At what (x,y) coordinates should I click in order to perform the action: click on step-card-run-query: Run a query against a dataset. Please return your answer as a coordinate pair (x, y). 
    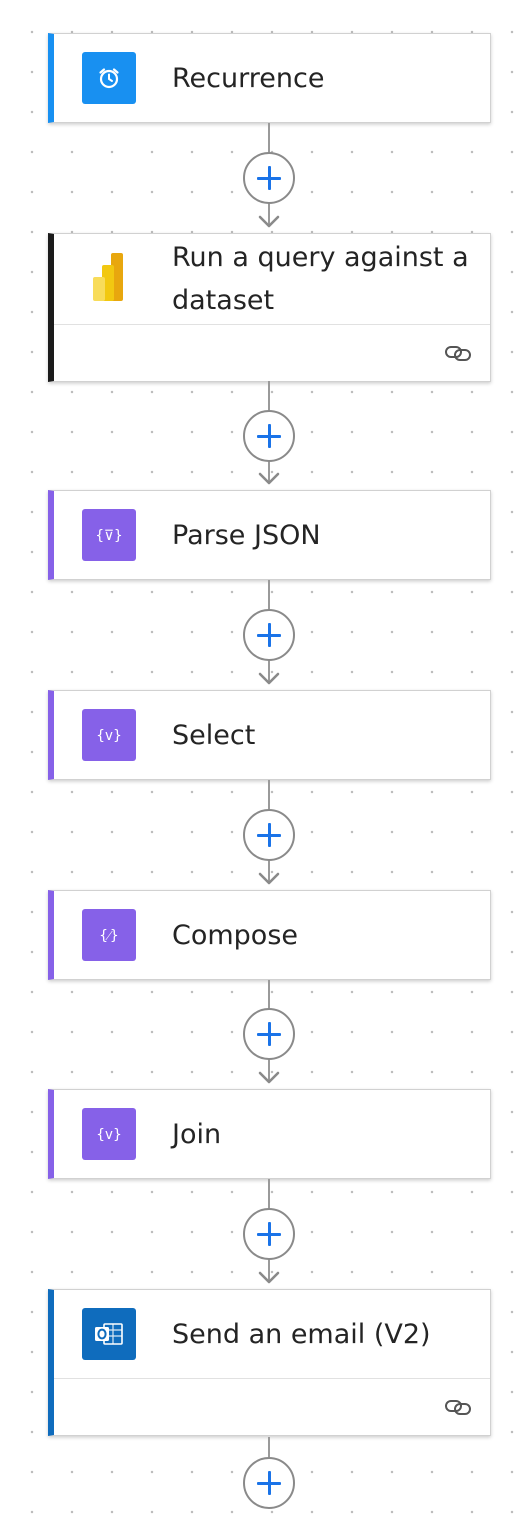
    Looking at the image, I should click on (269, 307).